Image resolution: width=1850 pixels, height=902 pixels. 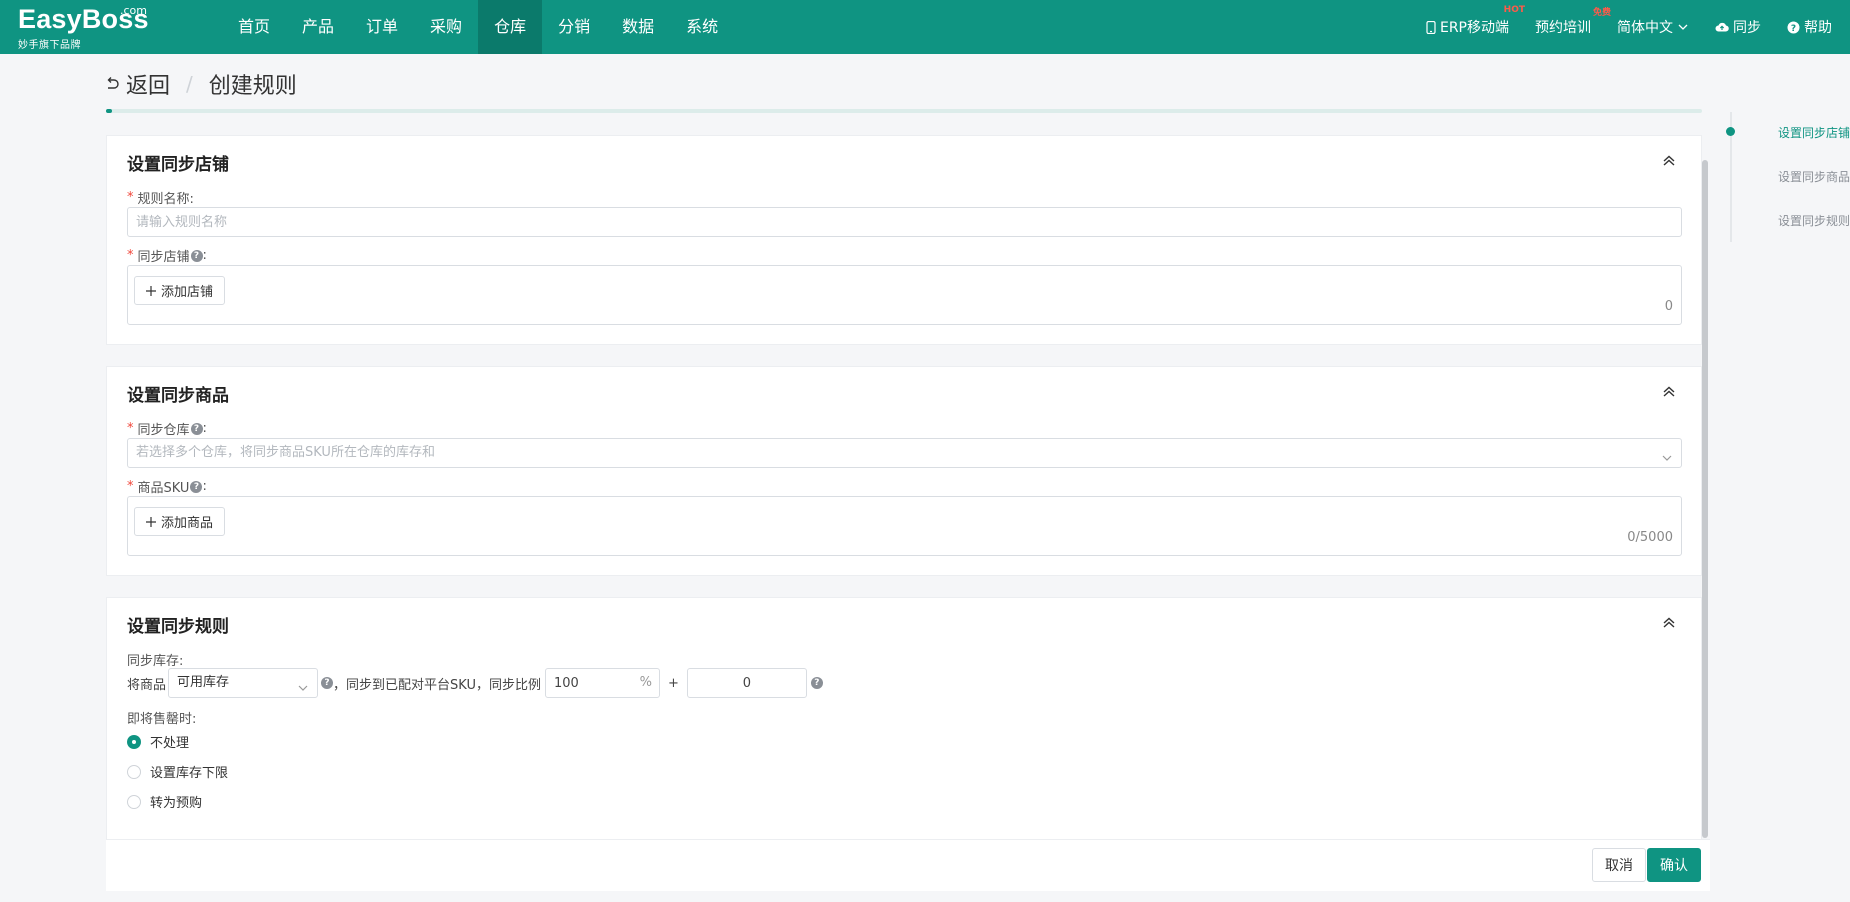 I want to click on radio-no-action: 不处理, so click(x=158, y=741).